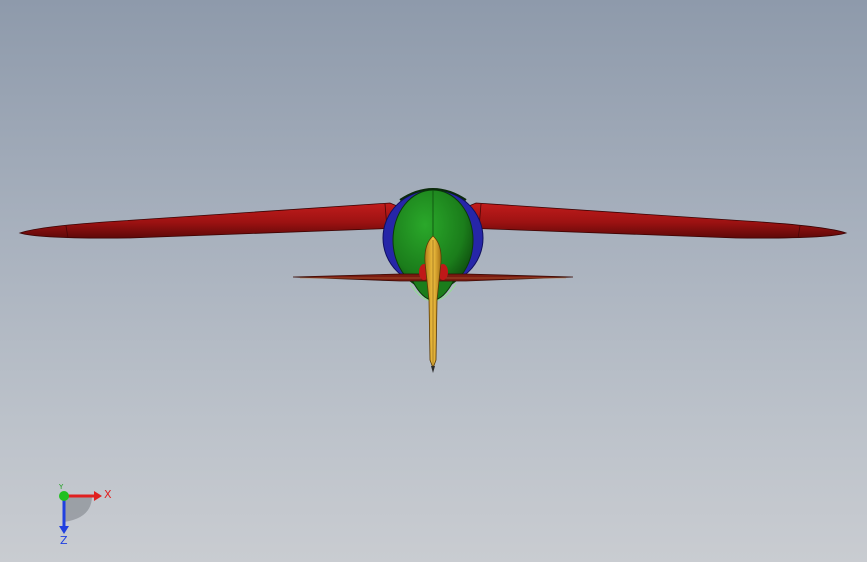 This screenshot has width=867, height=562. Describe the element at coordinates (98, 496) in the screenshot. I see `x-axis-arrow` at that location.